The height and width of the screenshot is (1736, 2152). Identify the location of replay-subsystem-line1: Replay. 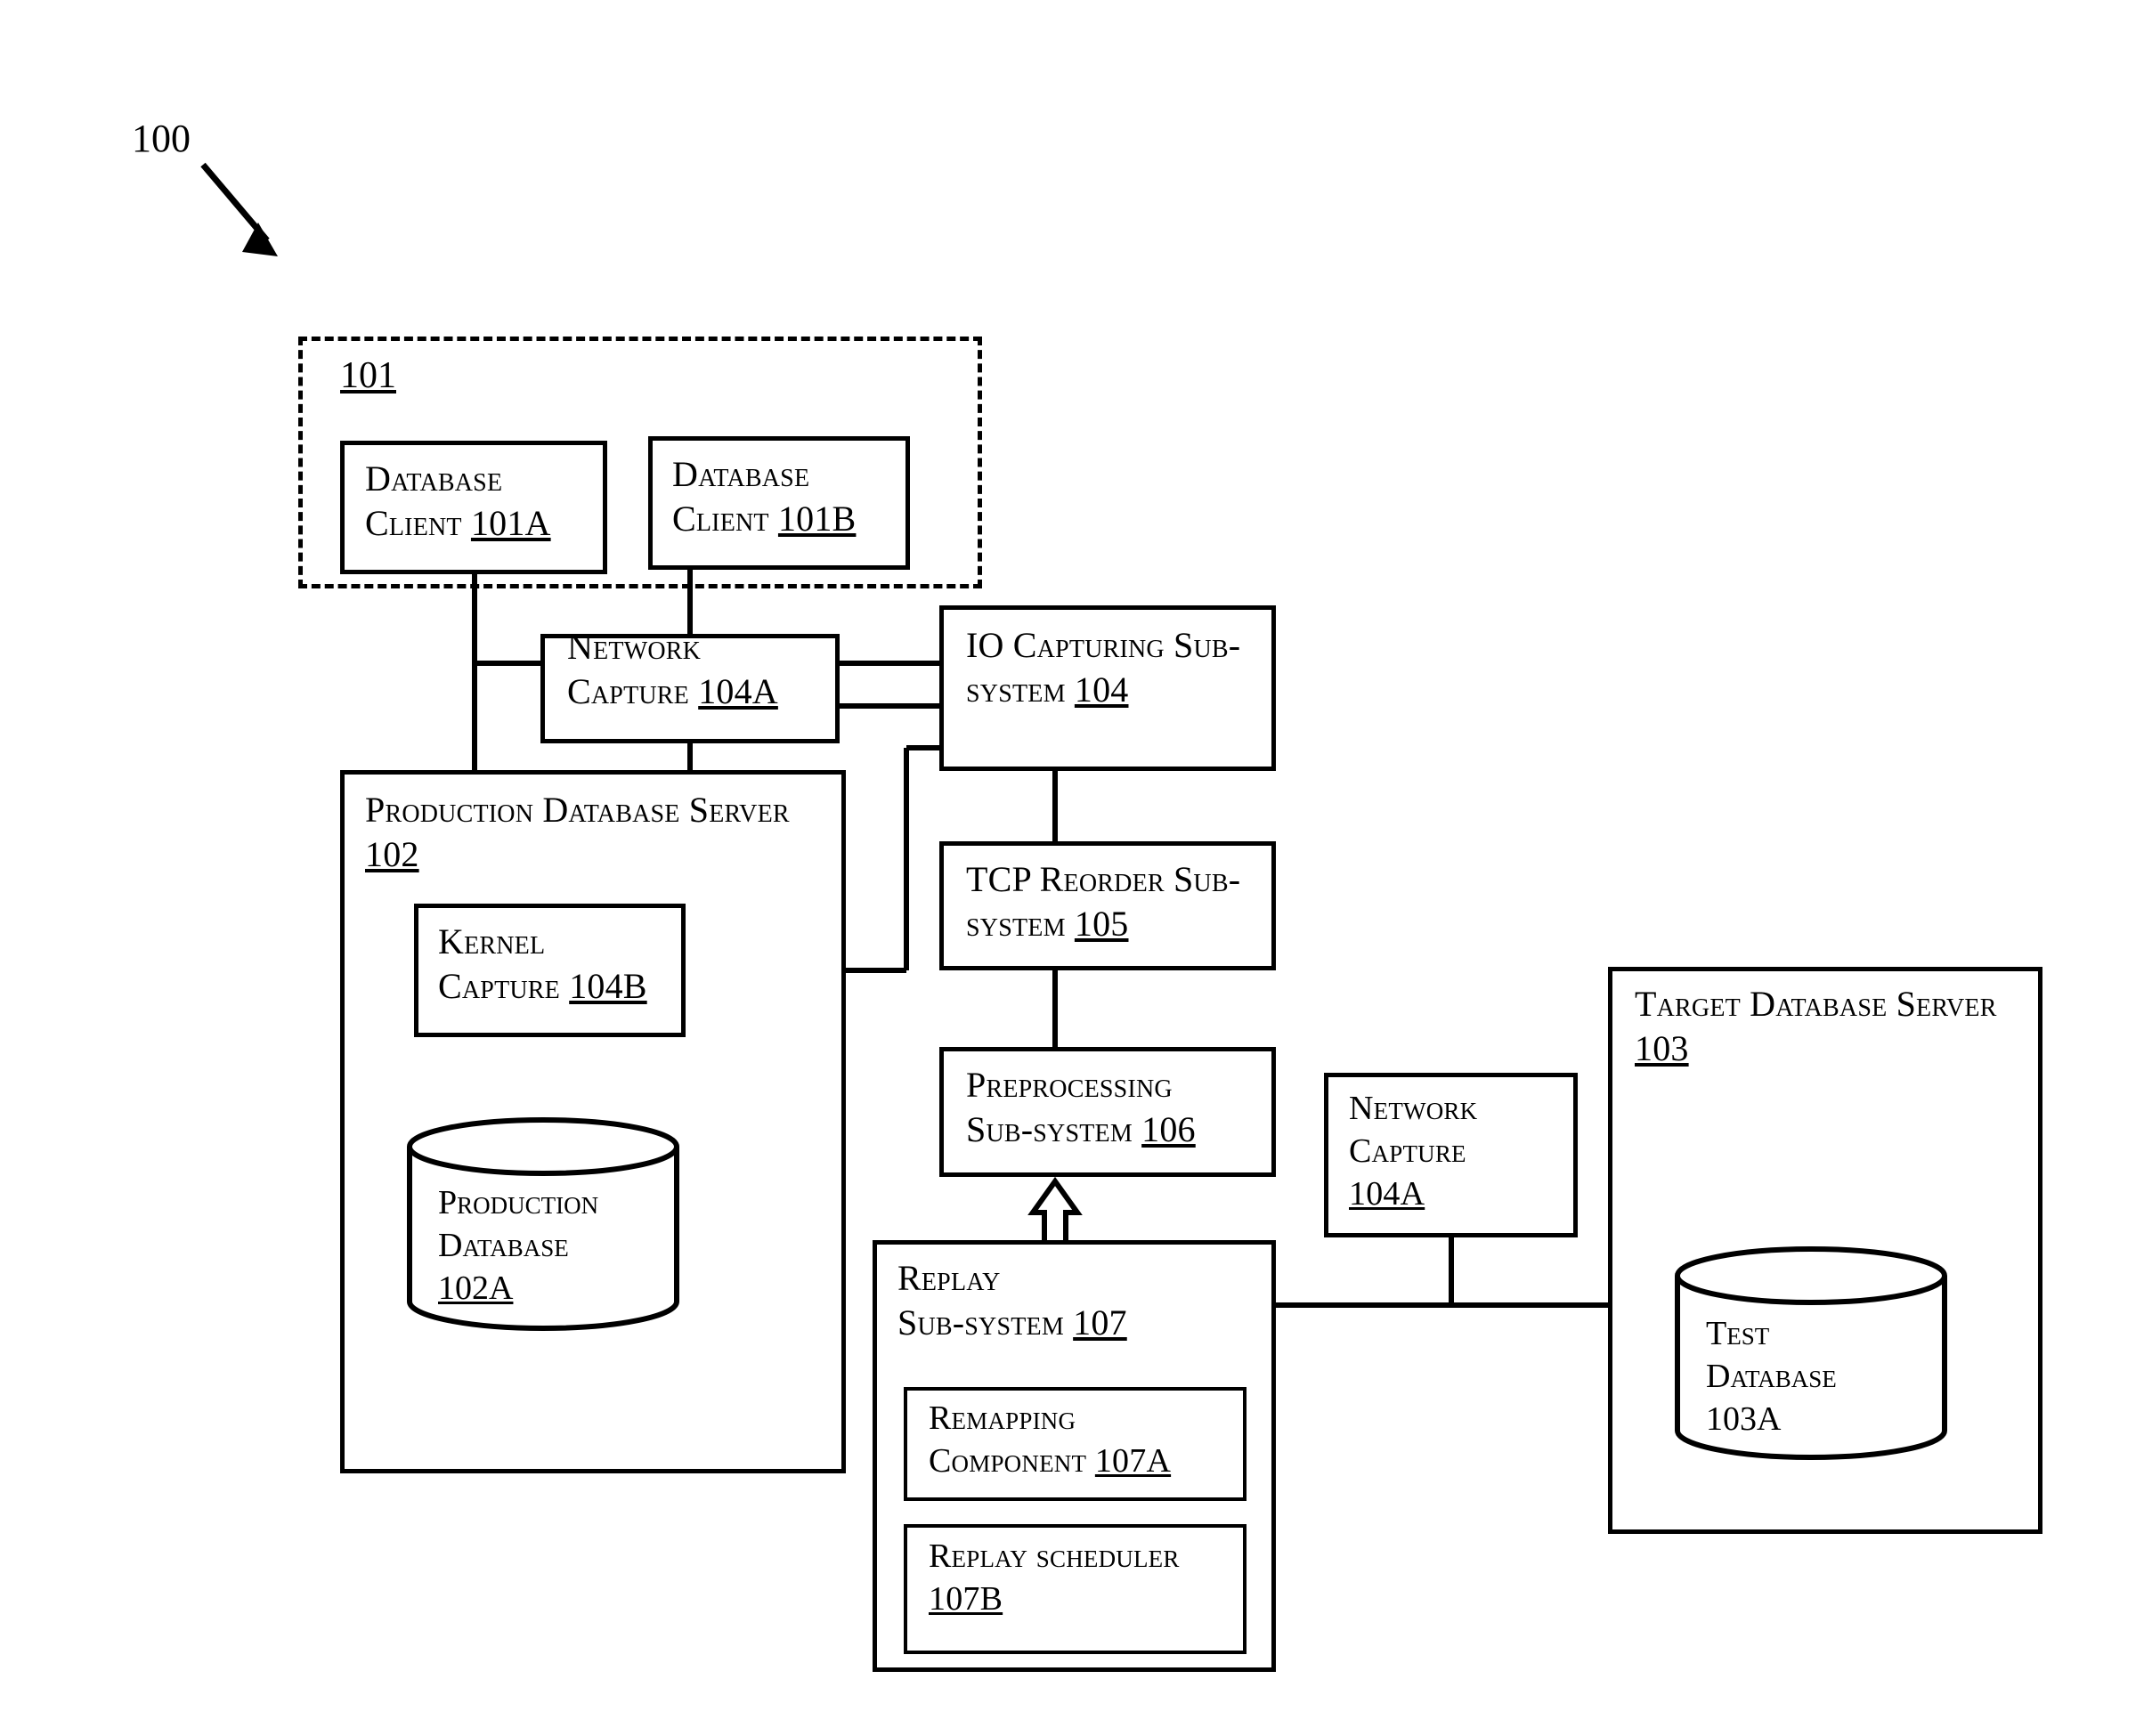
(949, 1278).